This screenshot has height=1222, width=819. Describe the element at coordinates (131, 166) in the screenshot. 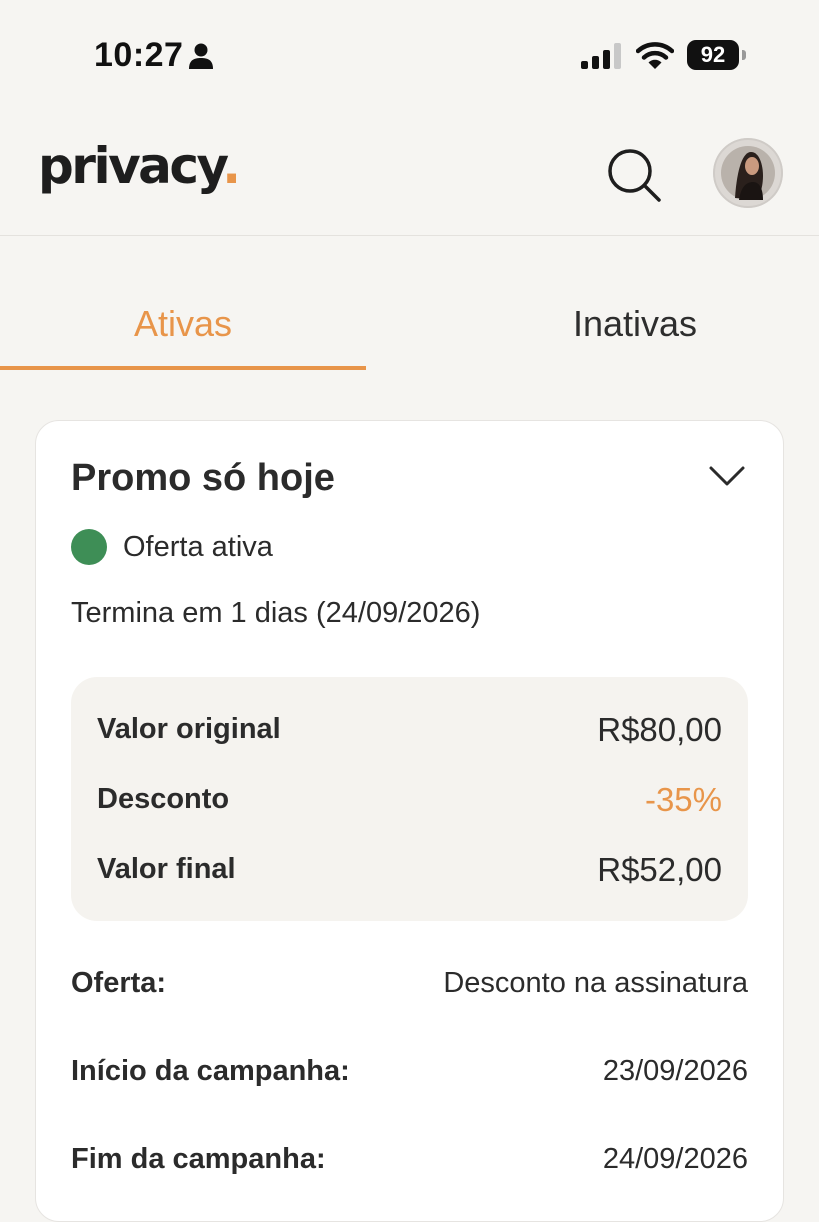

I see `logo-text: privacy` at that location.